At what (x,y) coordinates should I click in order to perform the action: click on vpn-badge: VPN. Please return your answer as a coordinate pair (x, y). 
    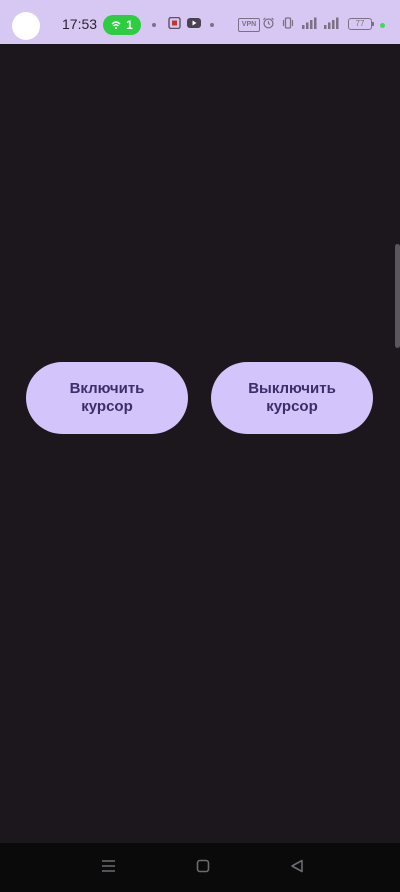
    Looking at the image, I should click on (249, 25).